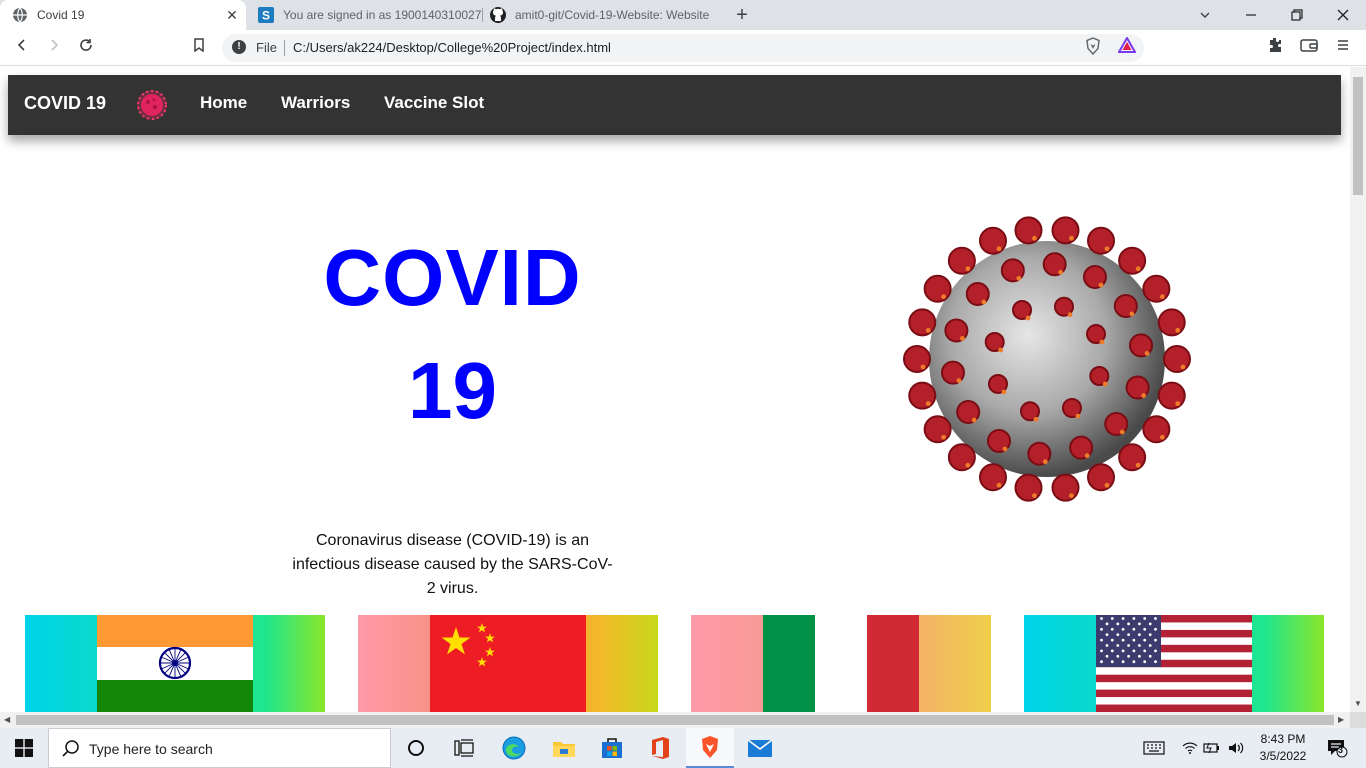 The image size is (1366, 768). Describe the element at coordinates (266, 47) in the screenshot. I see `scheme-label: File` at that location.